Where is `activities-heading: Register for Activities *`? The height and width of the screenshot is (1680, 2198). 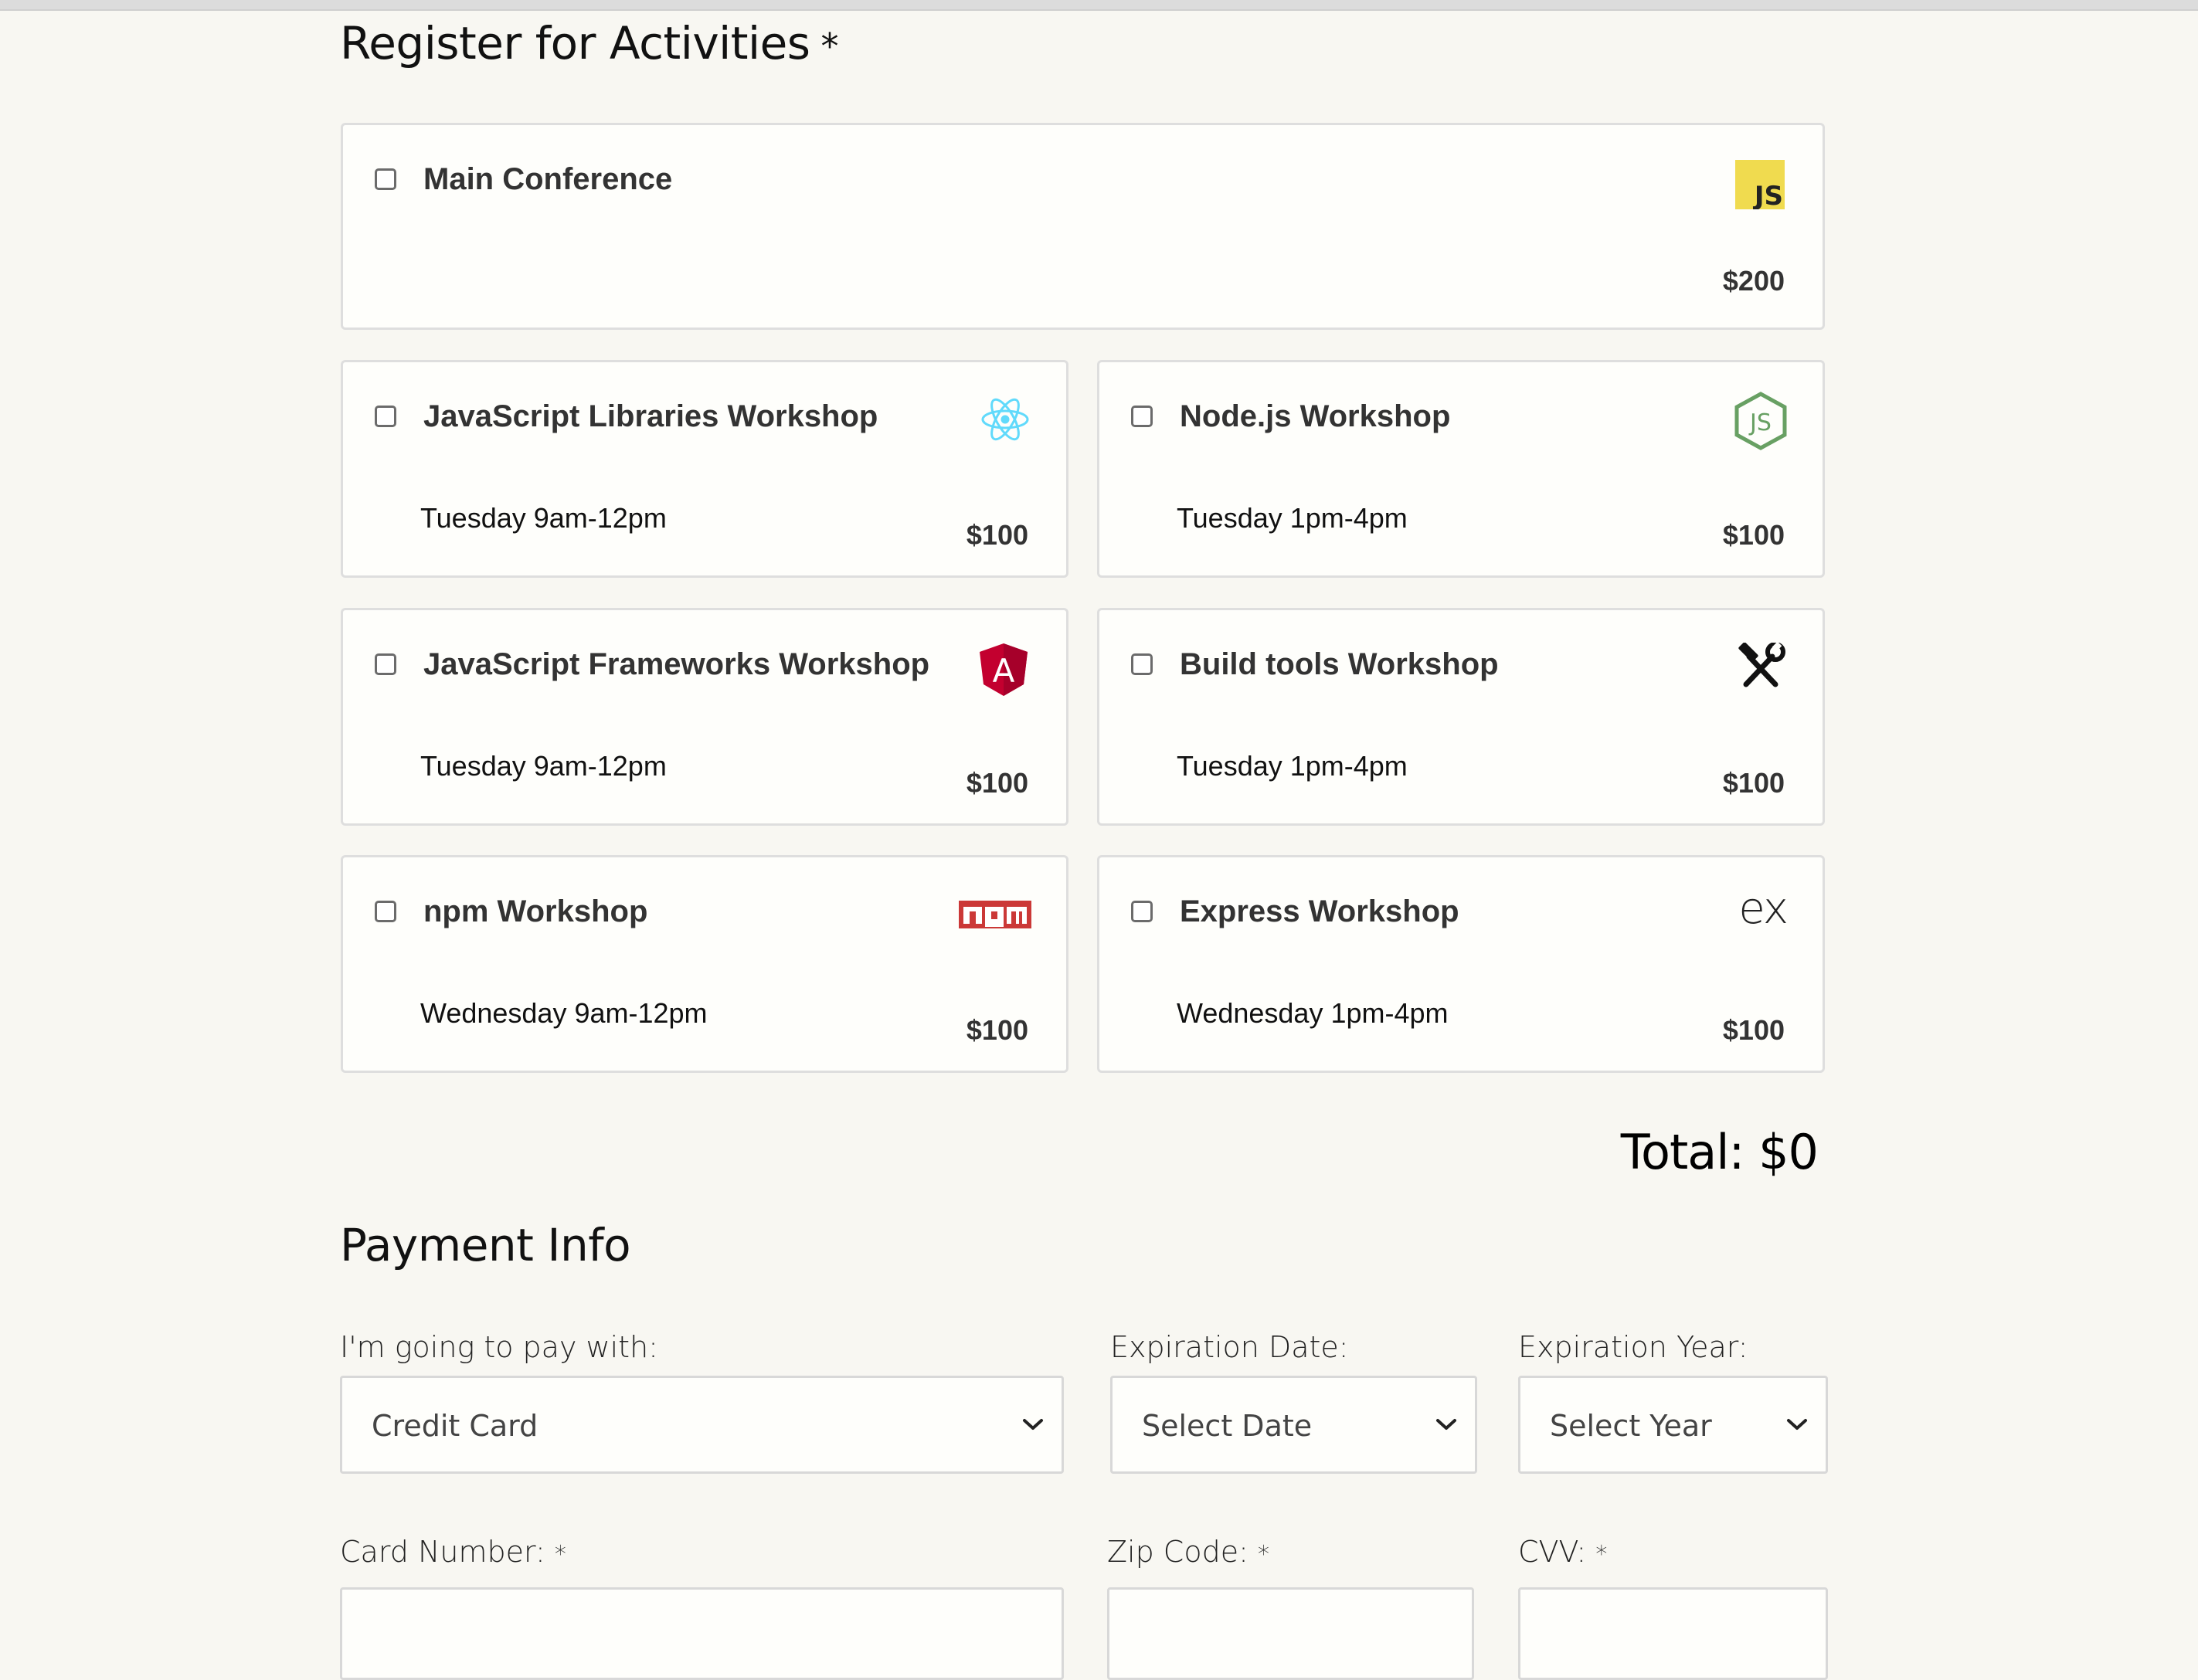 activities-heading: Register for Activities * is located at coordinates (589, 44).